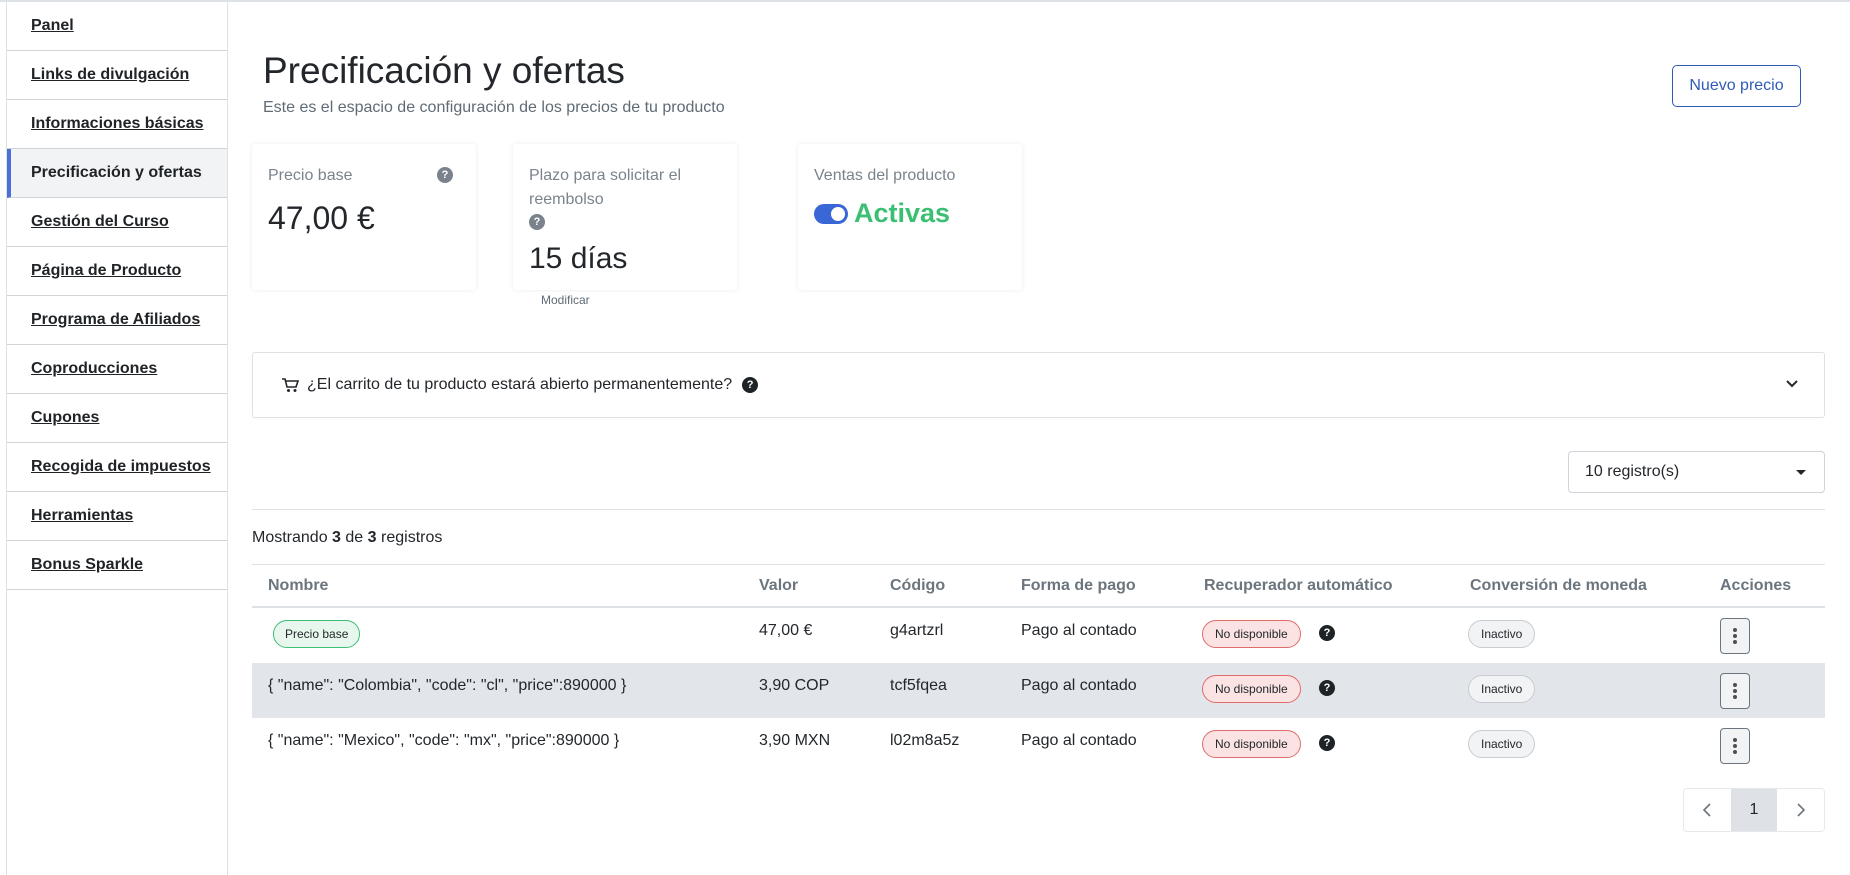 This screenshot has height=875, width=1850. What do you see at coordinates (1801, 472) in the screenshot?
I see `caret-down-icon` at bounding box center [1801, 472].